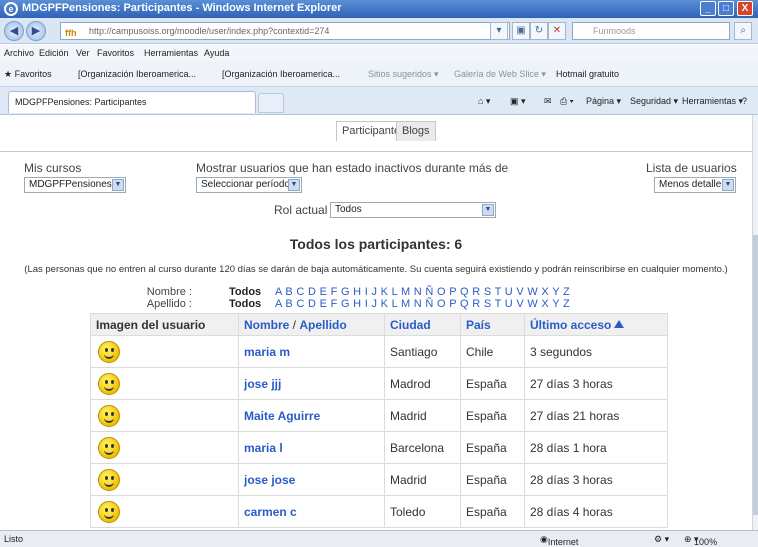  Describe the element at coordinates (81, 102) in the screenshot. I see `tab-title: MDGPFPensiones: Participantes` at that location.